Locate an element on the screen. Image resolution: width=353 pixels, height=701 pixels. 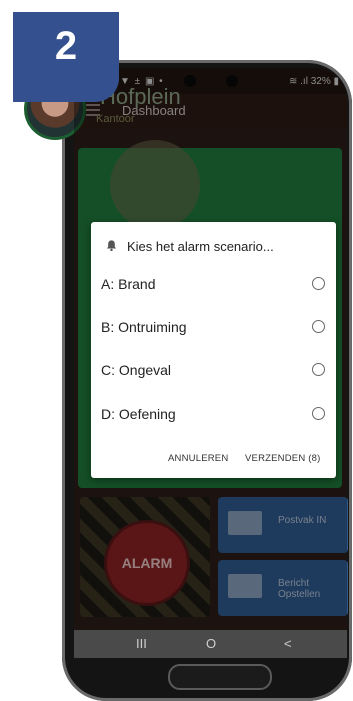
cancel-button: ANNULEREN is located at coordinates (198, 458).